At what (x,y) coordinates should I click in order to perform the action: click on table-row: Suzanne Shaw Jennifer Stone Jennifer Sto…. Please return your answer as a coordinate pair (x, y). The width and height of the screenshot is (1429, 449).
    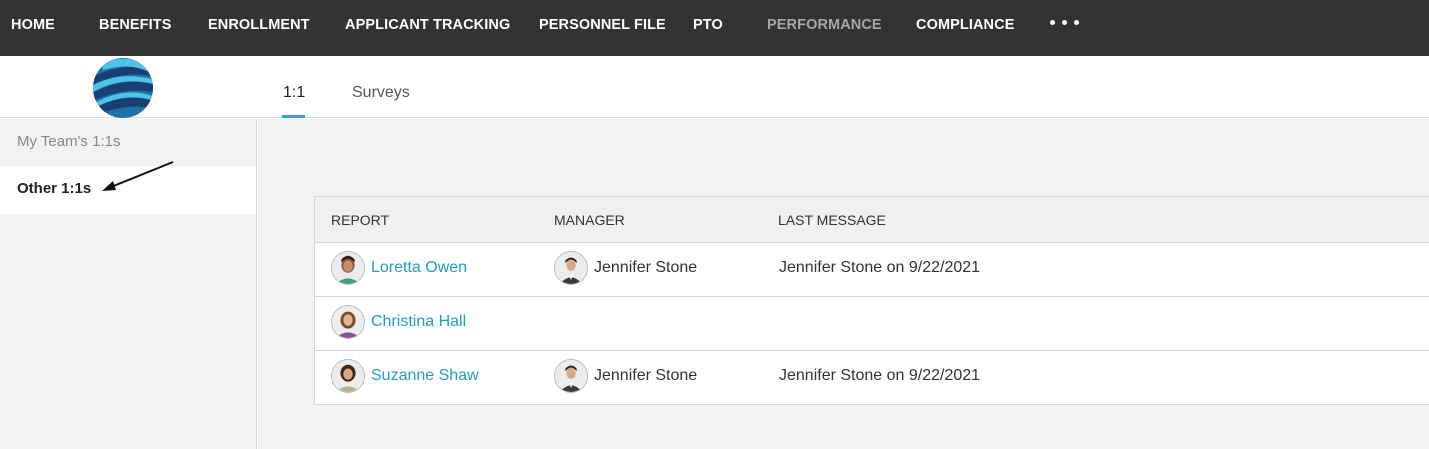
    Looking at the image, I should click on (872, 378).